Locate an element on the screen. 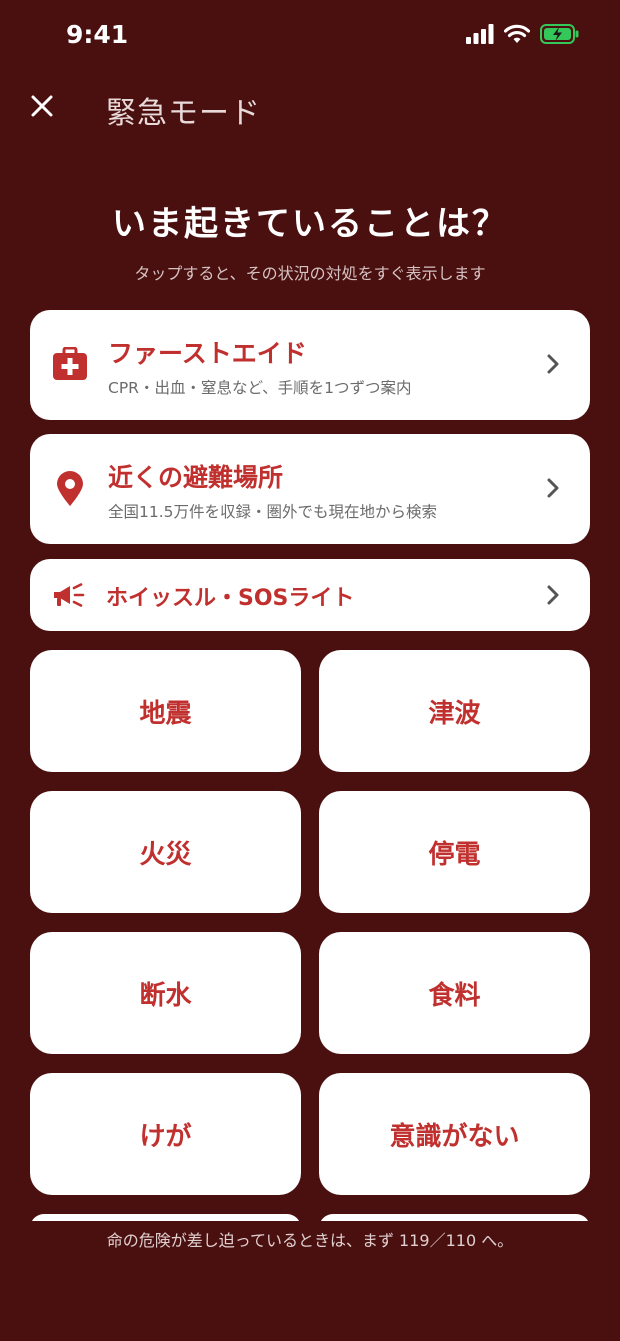 The height and width of the screenshot is (1341, 620). wifi-icon is located at coordinates (517, 33).